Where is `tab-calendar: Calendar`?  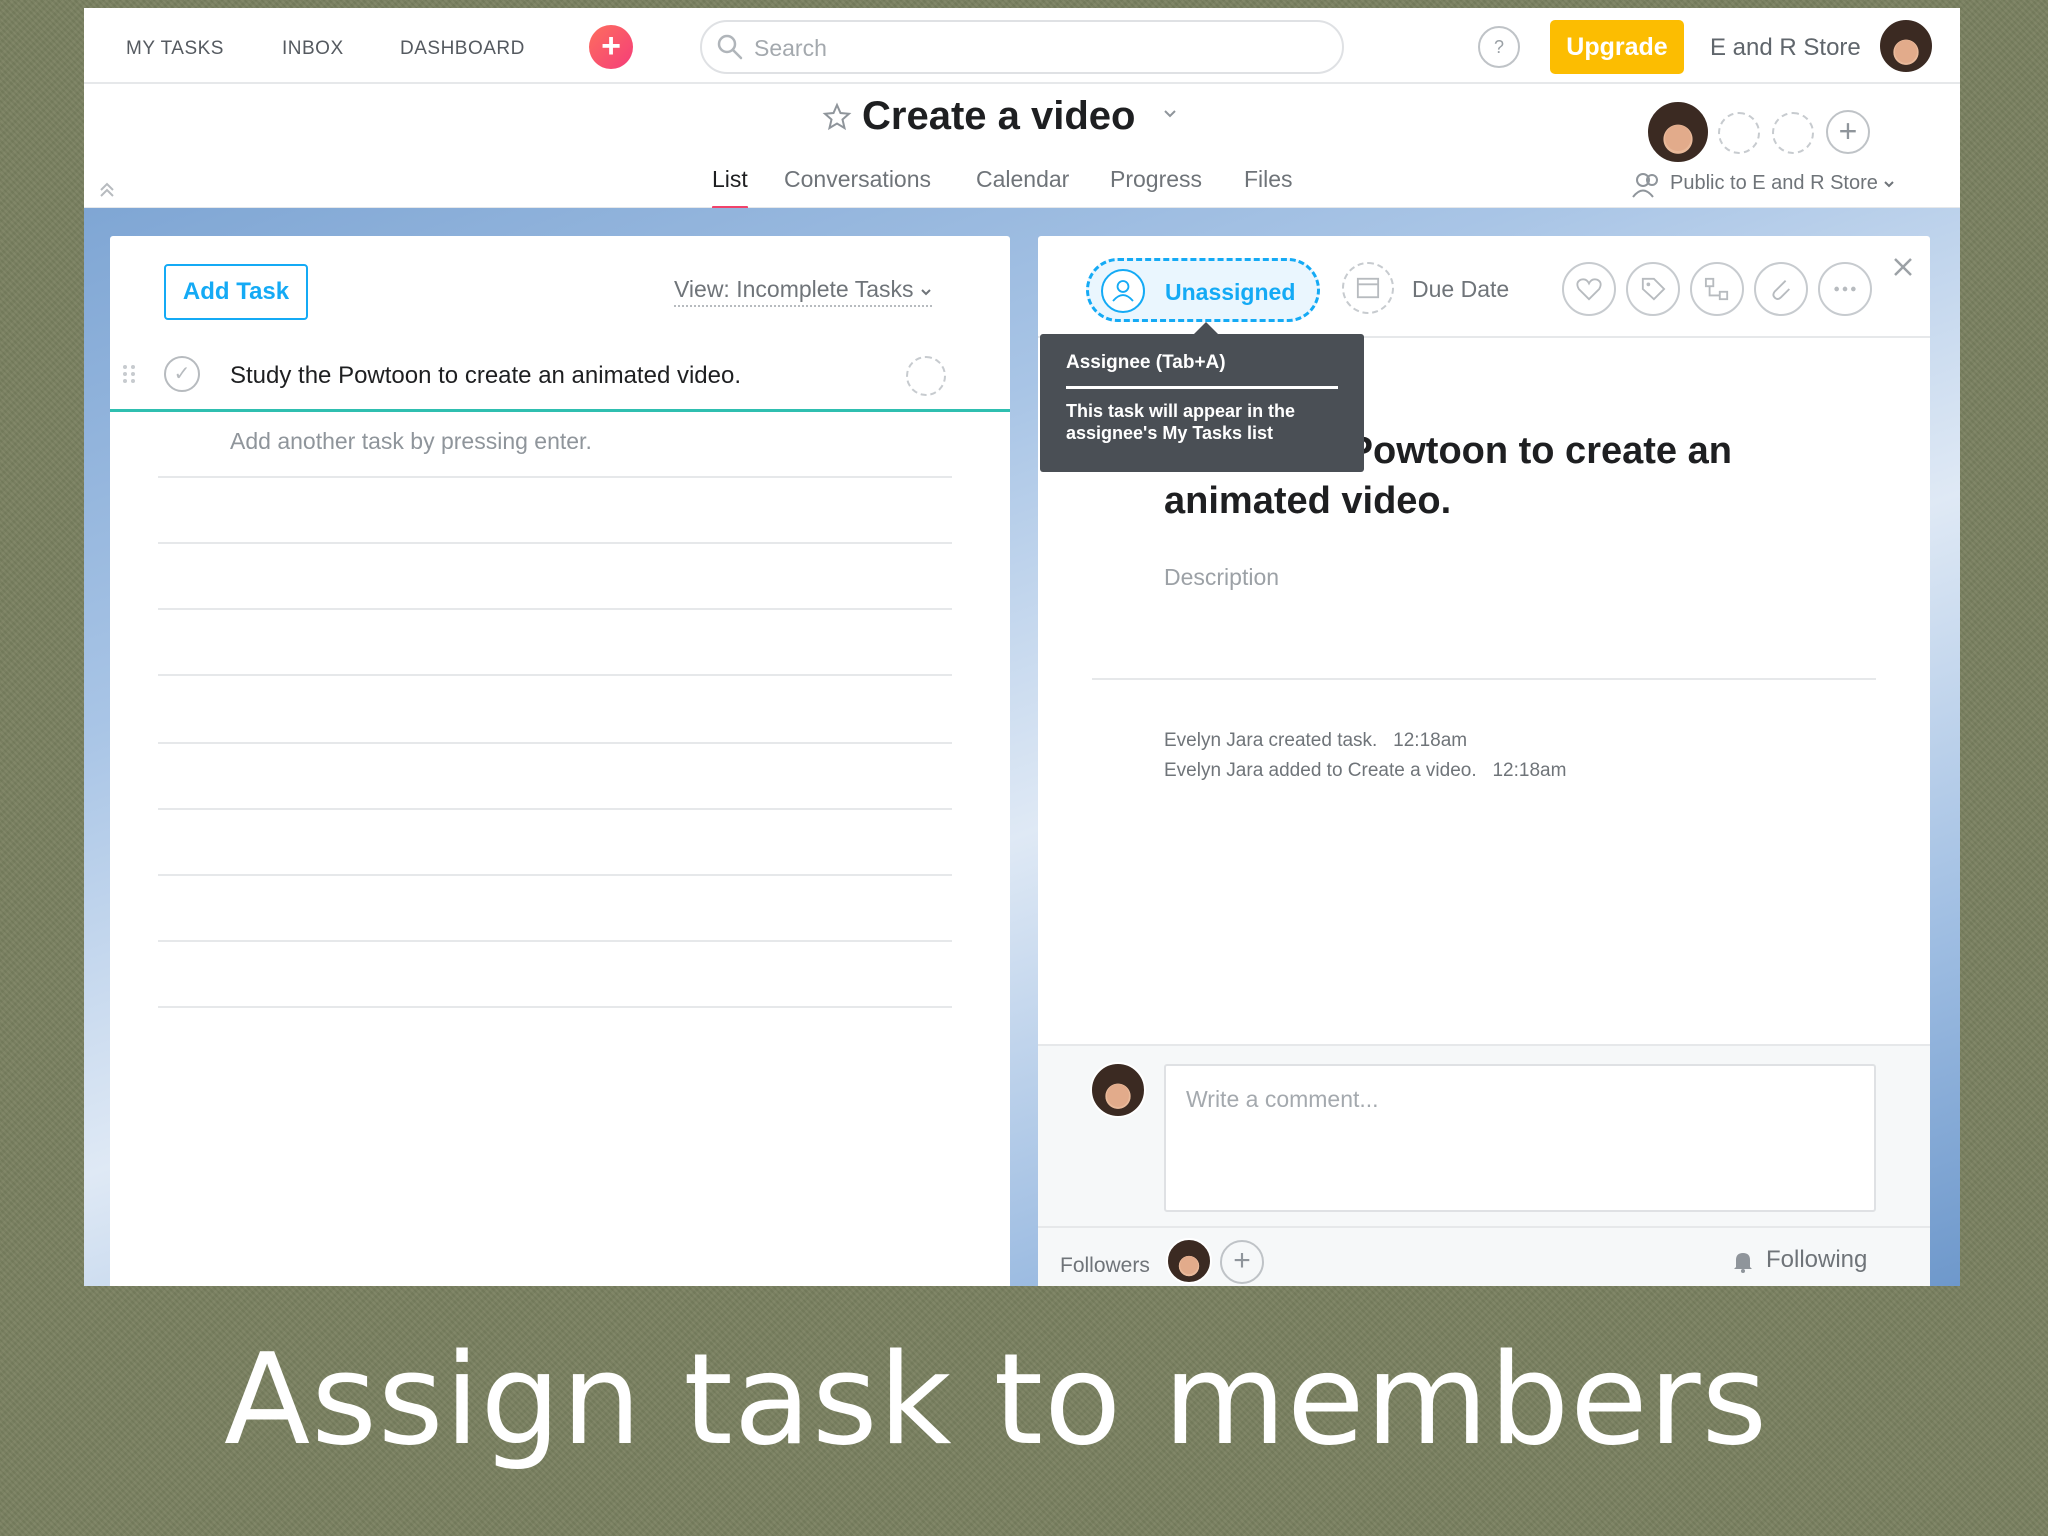
tab-calendar: Calendar is located at coordinates (1022, 179).